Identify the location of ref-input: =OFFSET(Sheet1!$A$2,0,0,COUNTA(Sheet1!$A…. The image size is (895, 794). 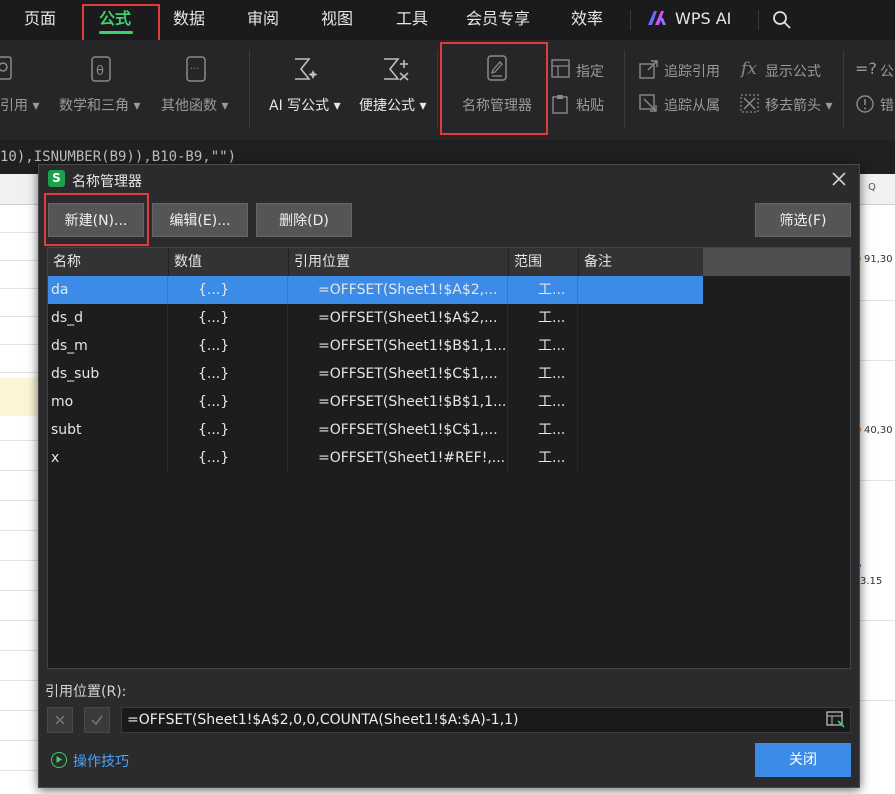
(486, 720).